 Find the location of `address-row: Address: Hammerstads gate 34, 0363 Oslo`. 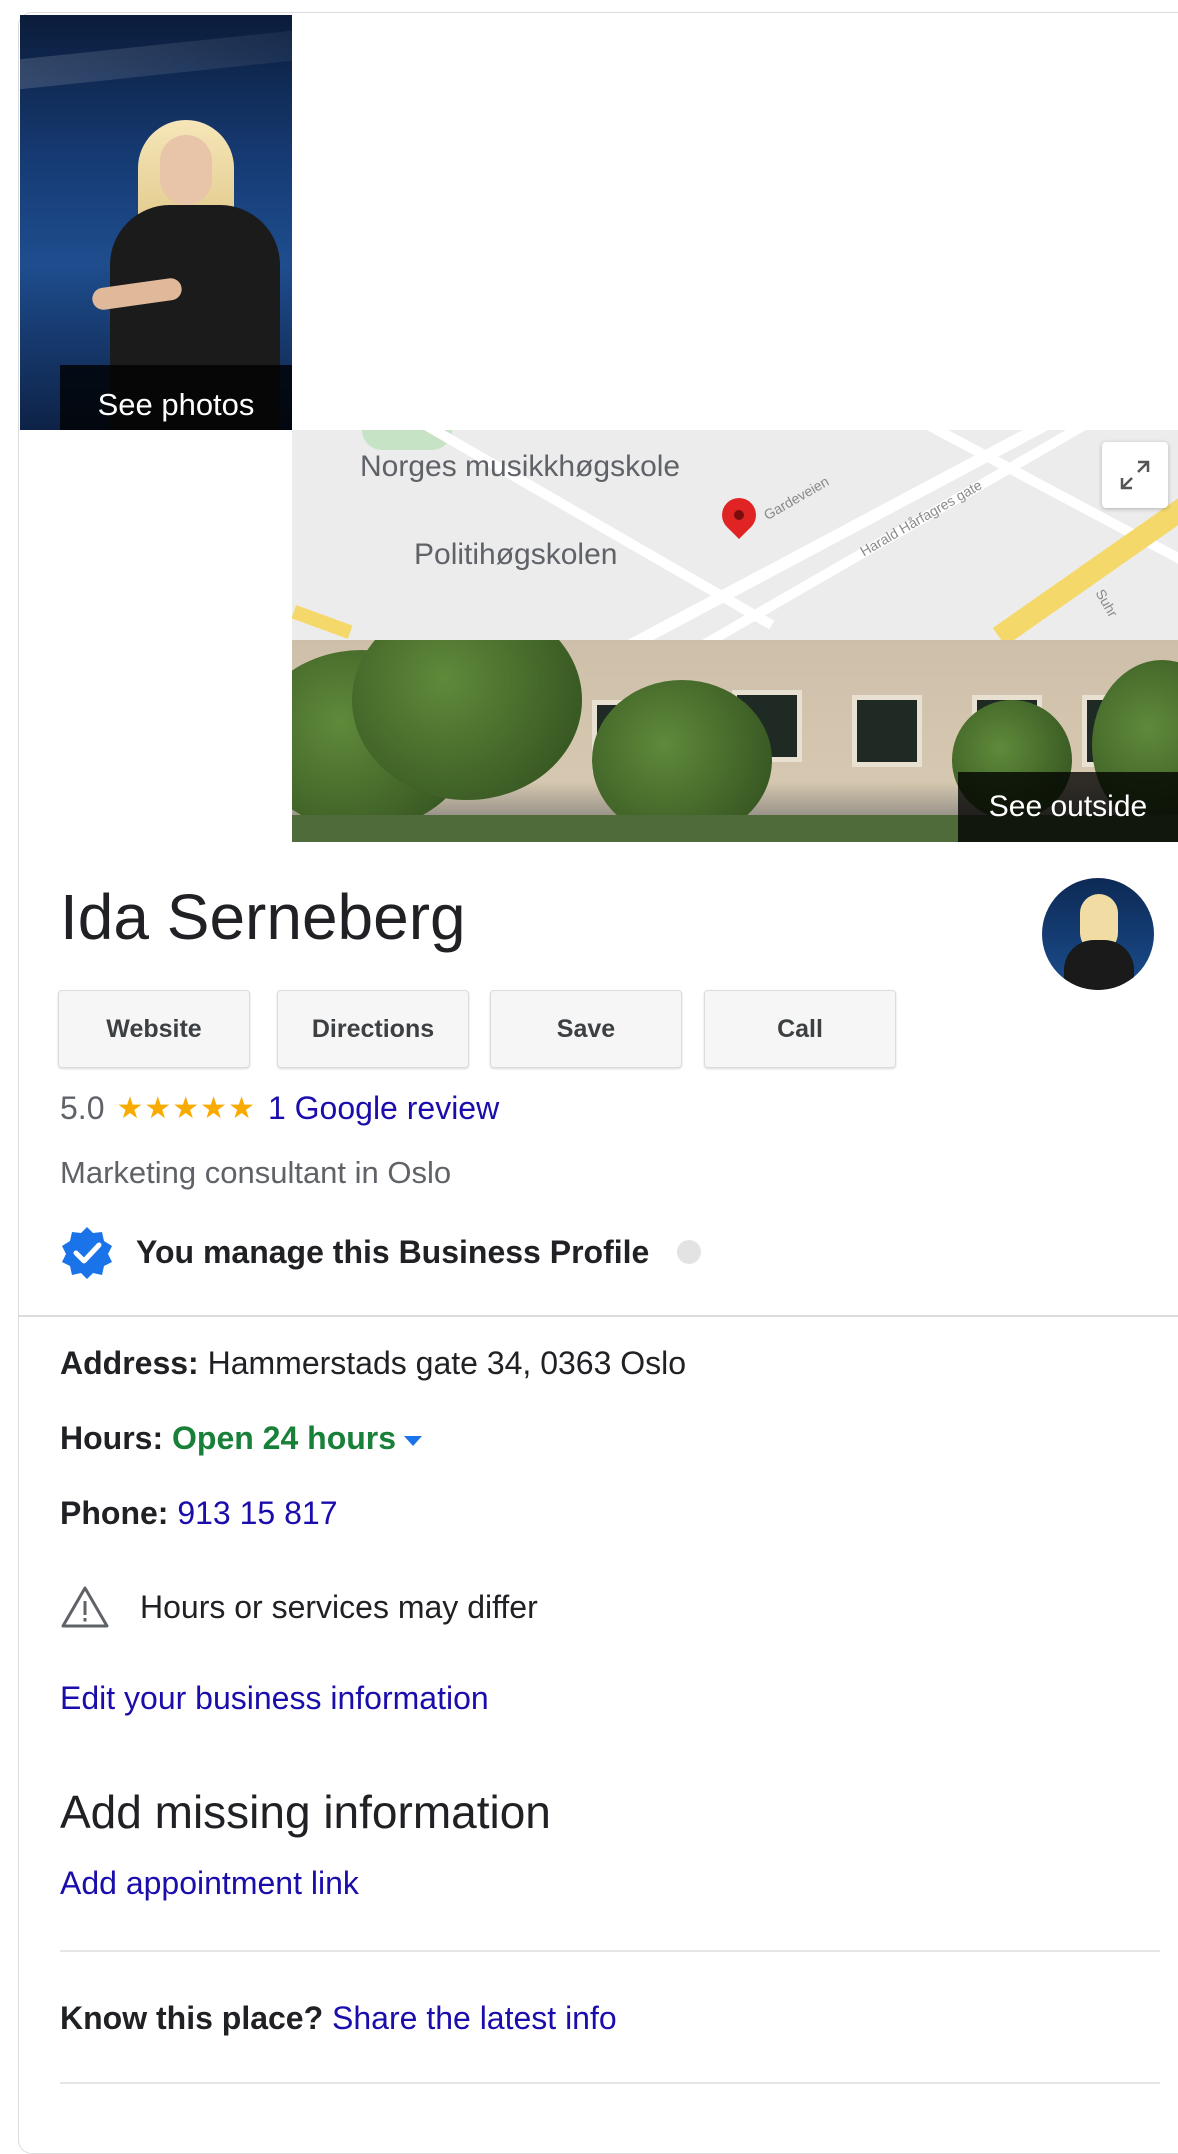

address-row: Address: Hammerstads gate 34, 0363 Oslo is located at coordinates (373, 1363).